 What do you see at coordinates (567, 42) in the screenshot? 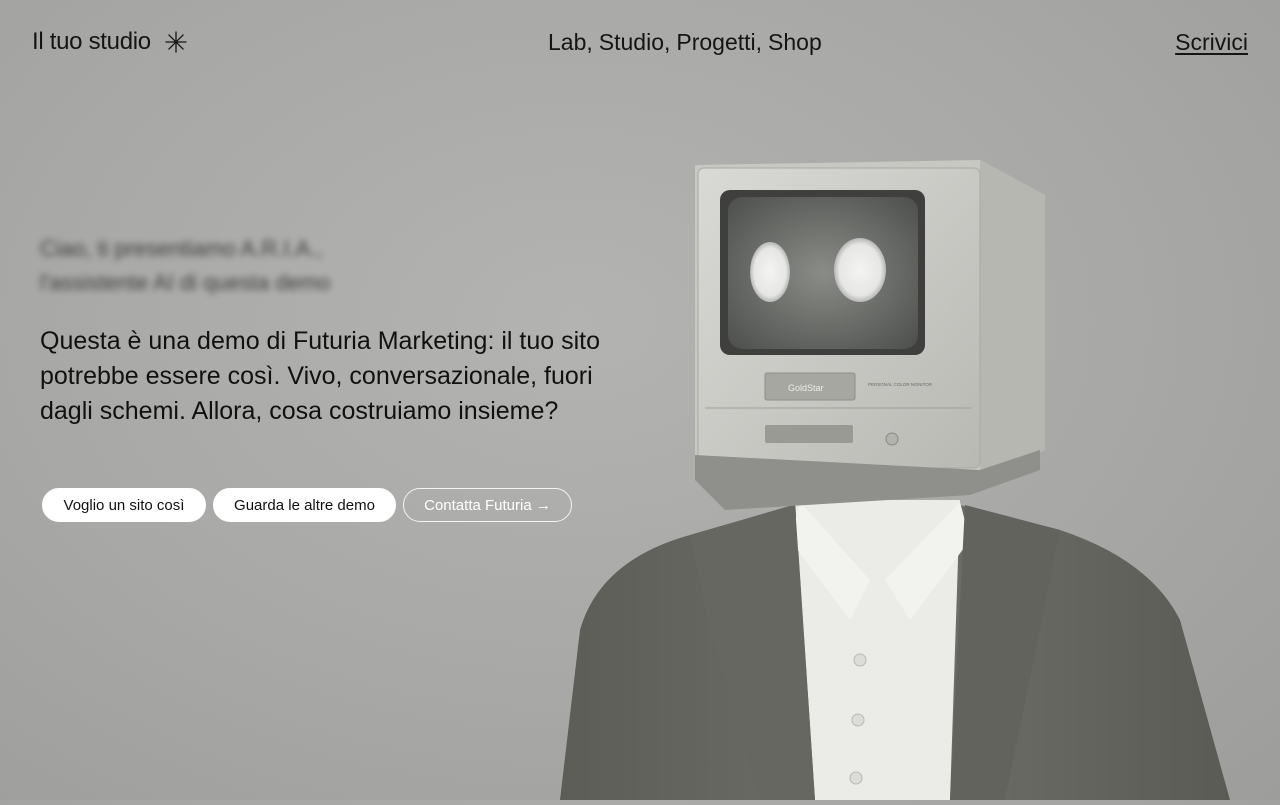
I see `nav-item-lab: Lab` at bounding box center [567, 42].